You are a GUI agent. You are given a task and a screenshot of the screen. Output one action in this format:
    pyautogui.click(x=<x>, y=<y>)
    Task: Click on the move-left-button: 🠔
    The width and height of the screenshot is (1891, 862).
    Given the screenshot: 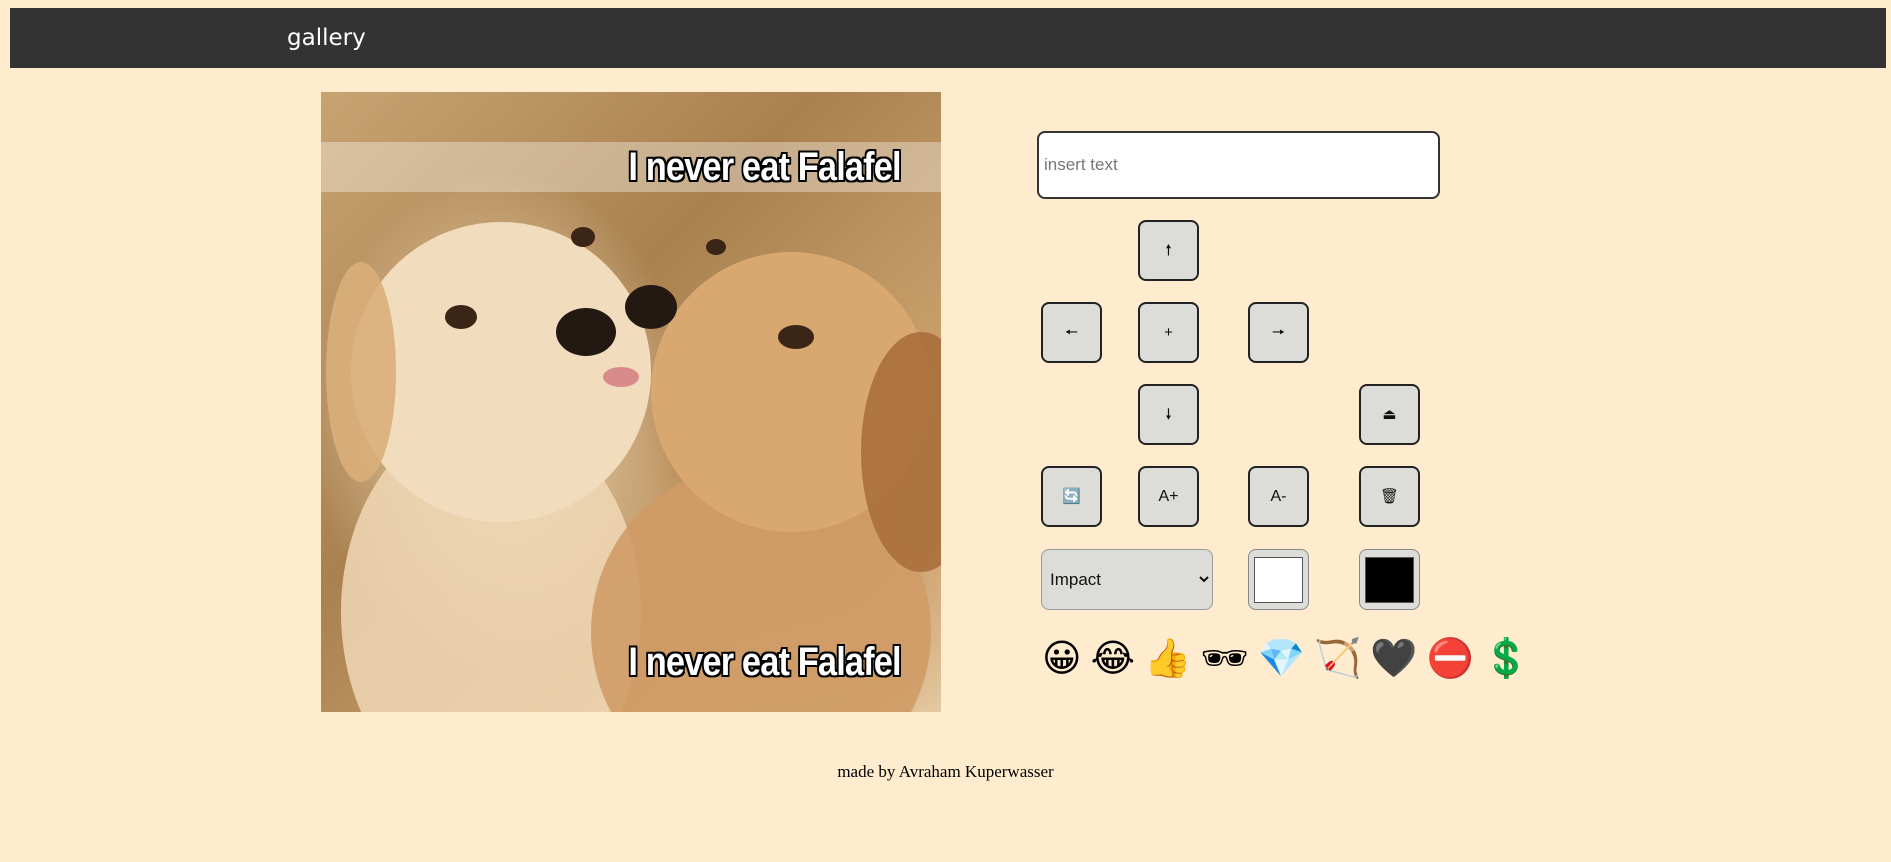 What is the action you would take?
    pyautogui.click(x=1071, y=332)
    